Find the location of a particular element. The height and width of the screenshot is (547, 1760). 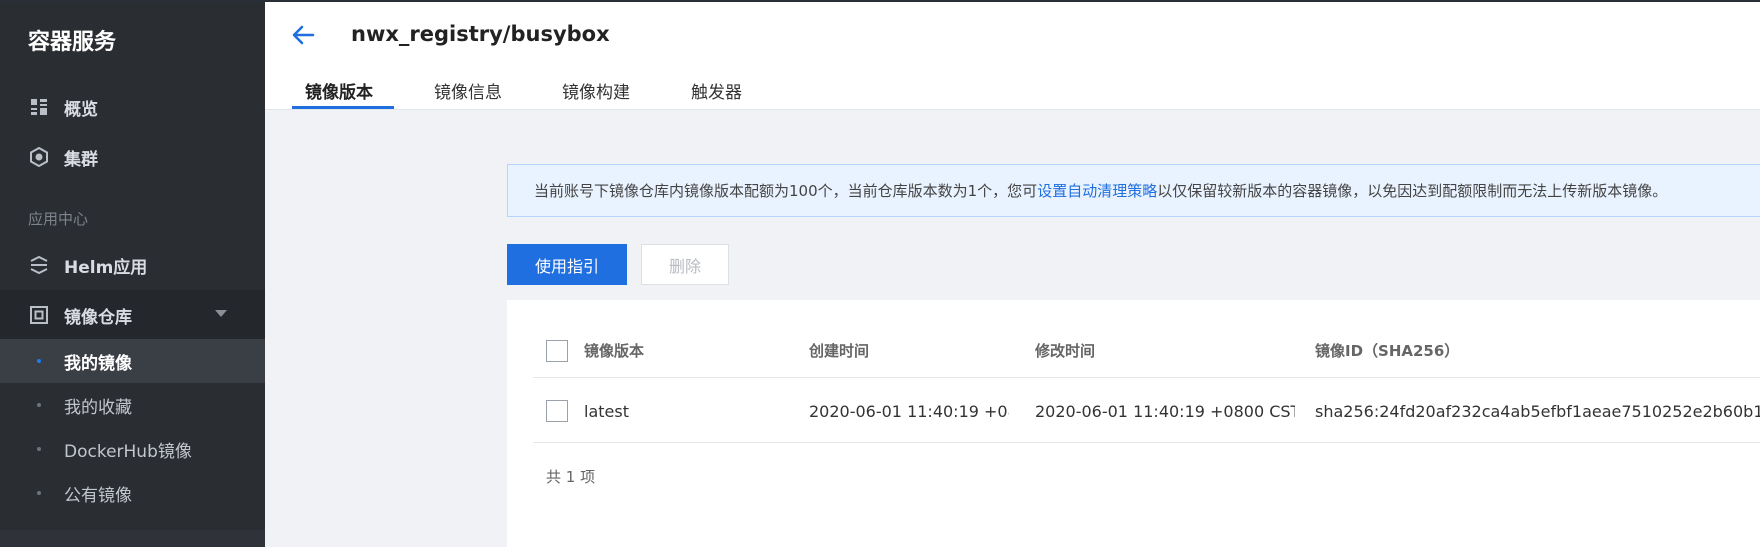

sidebar-subitem-favorites: 我的收藏 is located at coordinates (132, 405).